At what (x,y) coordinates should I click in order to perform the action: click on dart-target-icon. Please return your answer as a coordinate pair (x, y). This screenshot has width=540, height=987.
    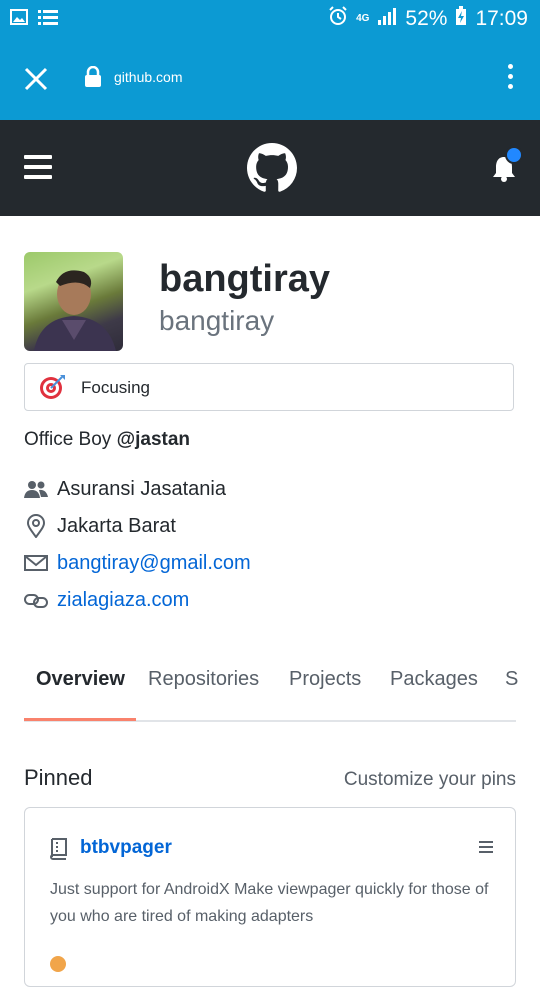
    Looking at the image, I should click on (52, 389).